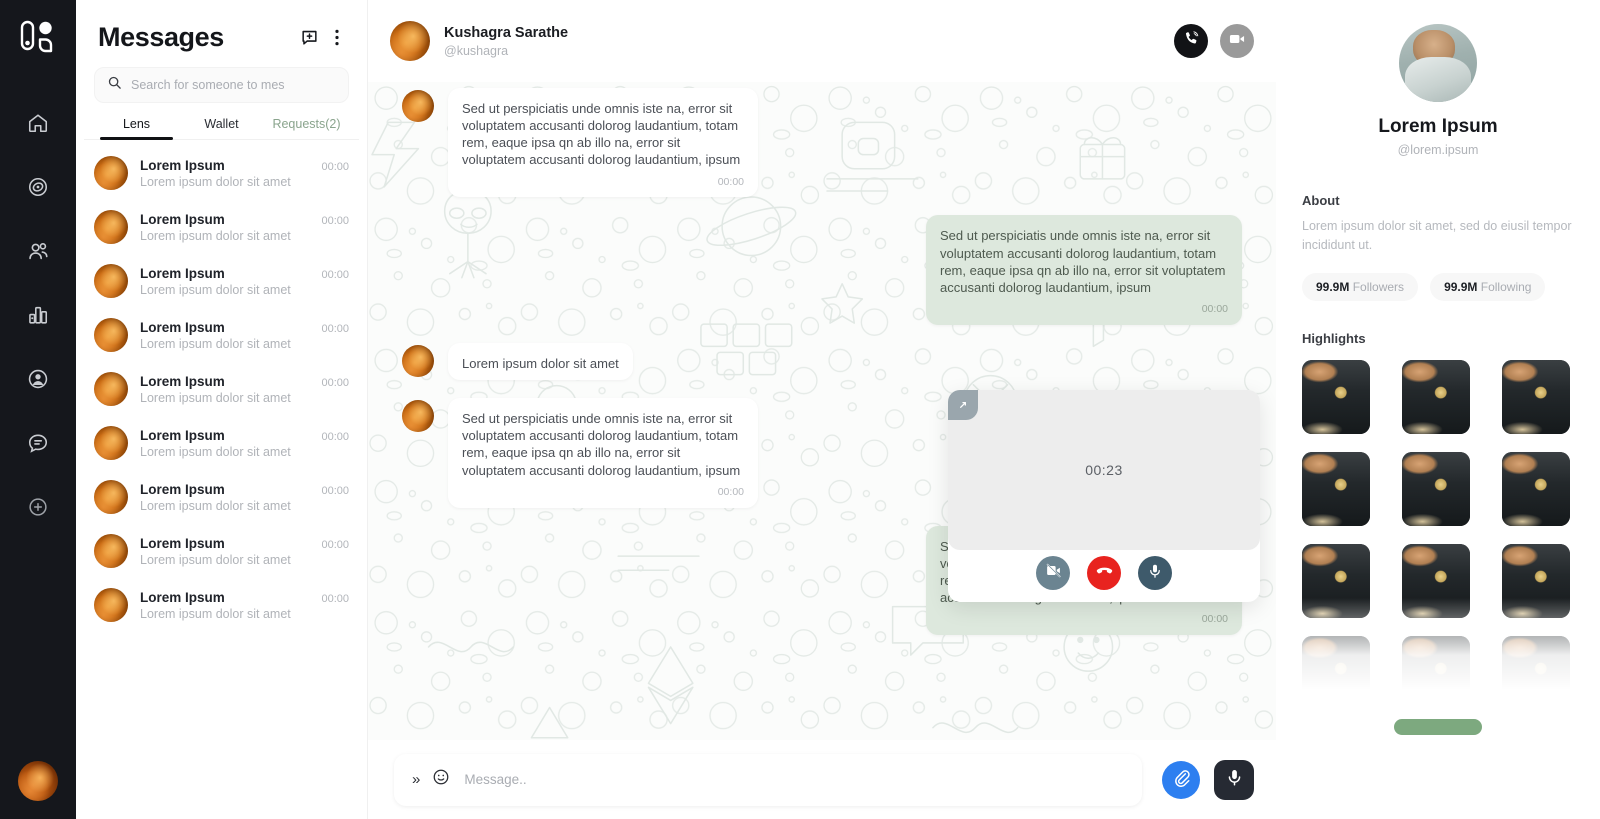  Describe the element at coordinates (1155, 573) in the screenshot. I see `microphone-button` at that location.